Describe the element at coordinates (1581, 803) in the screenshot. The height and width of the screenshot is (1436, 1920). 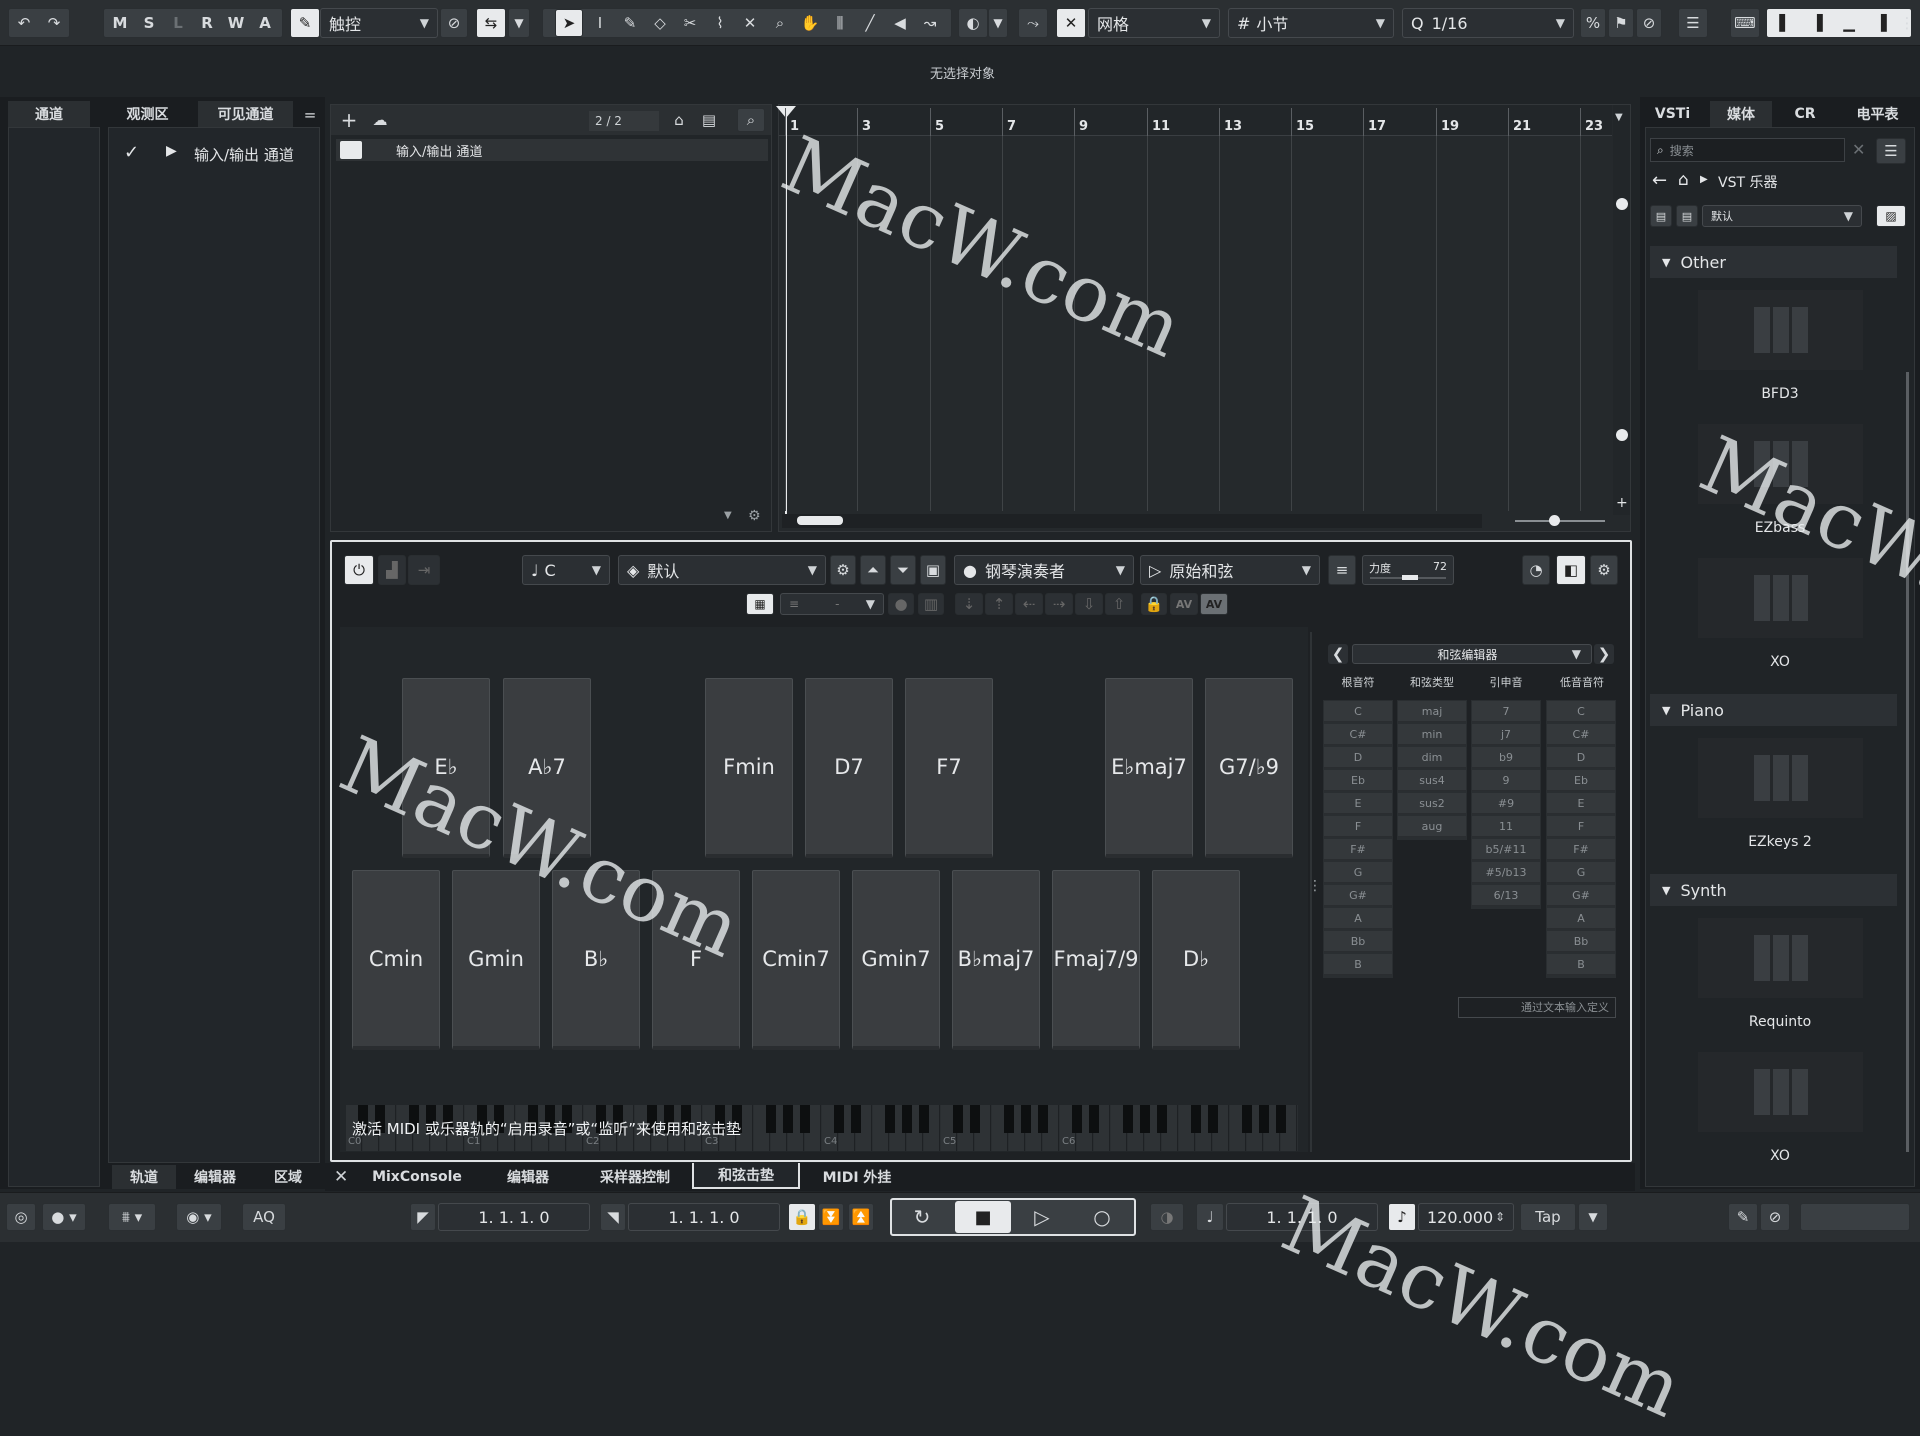
I see `chord-editor-cell: E` at that location.